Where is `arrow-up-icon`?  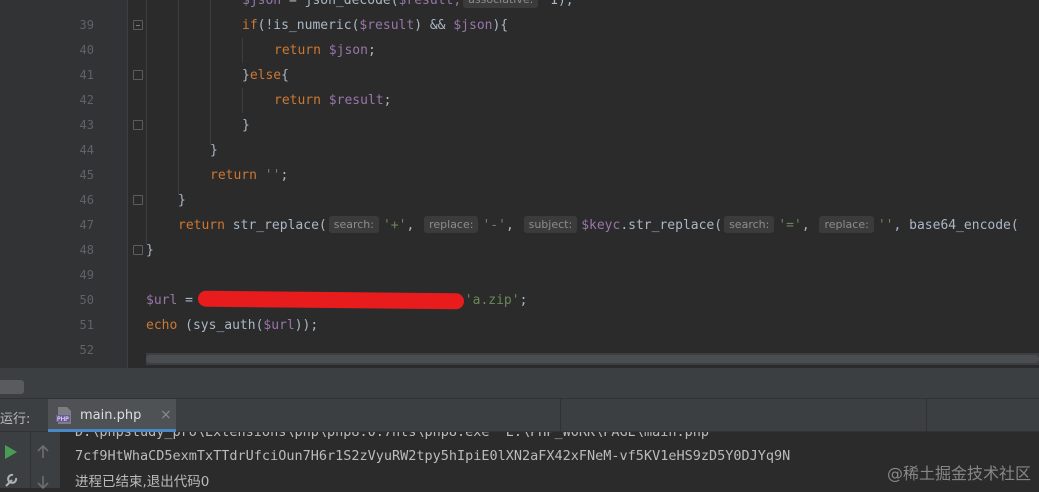 arrow-up-icon is located at coordinates (43, 452).